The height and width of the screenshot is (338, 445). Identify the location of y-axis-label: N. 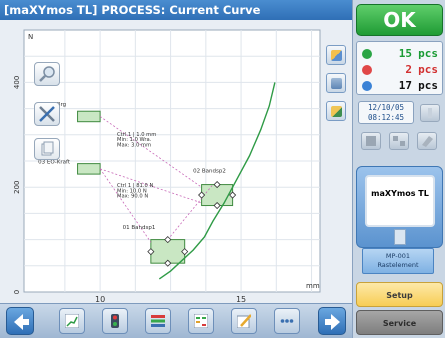
(30, 37).